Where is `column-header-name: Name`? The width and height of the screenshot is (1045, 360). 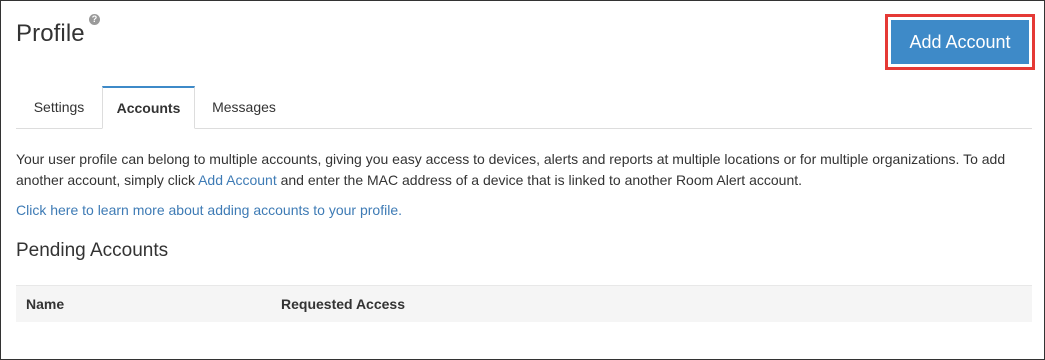
column-header-name: Name is located at coordinates (45, 304).